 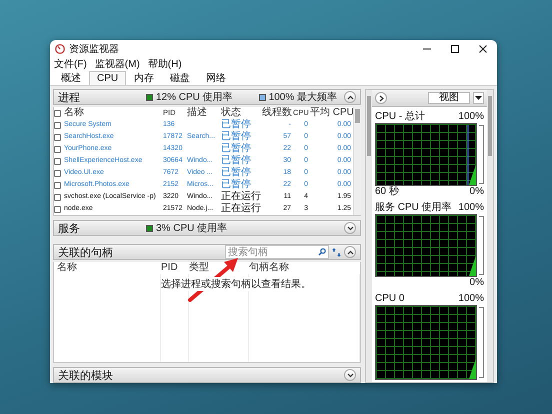 I want to click on close-icon, so click(x=483, y=49).